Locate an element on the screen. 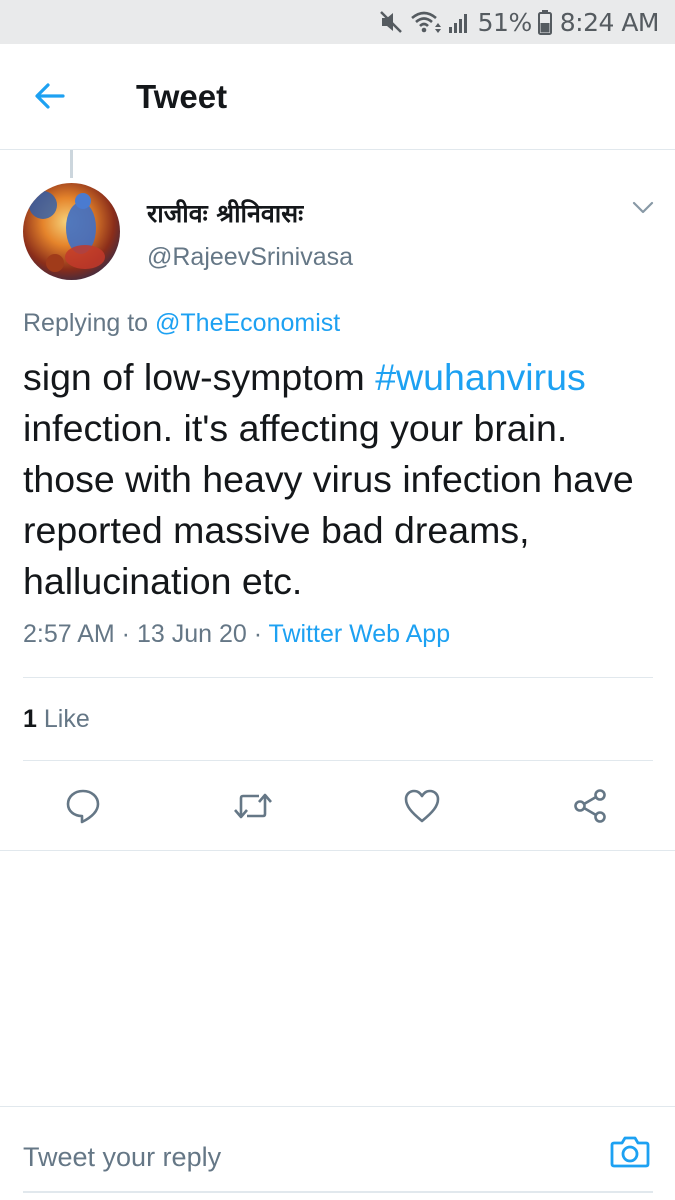 This screenshot has height=1200, width=675. app-header: Tweet is located at coordinates (337, 97).